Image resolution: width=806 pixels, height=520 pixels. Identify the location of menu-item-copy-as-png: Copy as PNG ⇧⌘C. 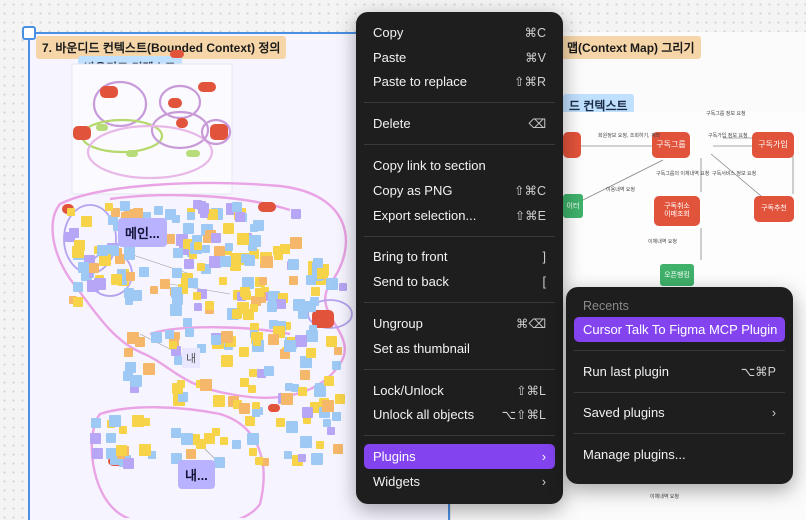
(459, 190).